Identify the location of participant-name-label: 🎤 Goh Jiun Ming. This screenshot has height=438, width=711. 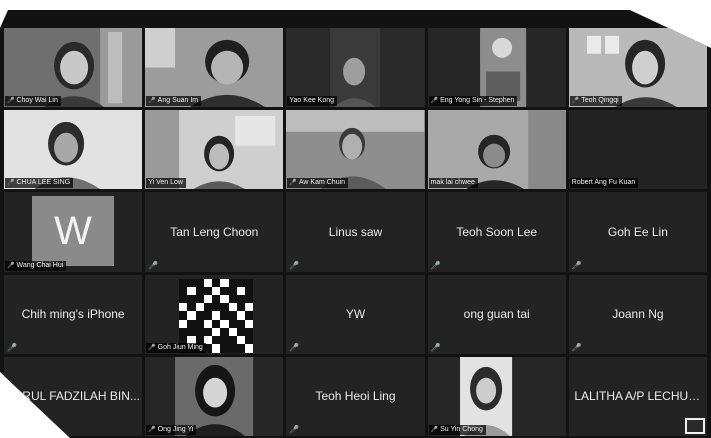
(176, 347).